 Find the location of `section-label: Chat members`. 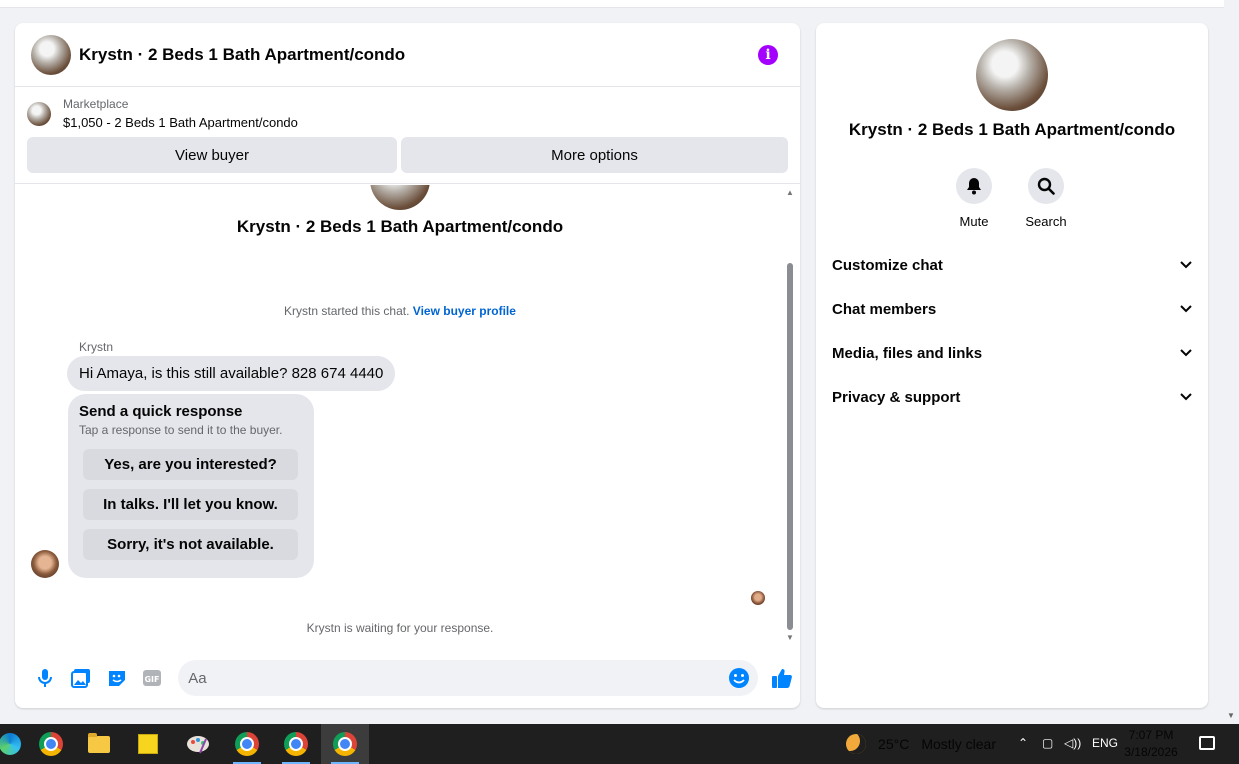

section-label: Chat members is located at coordinates (884, 309).